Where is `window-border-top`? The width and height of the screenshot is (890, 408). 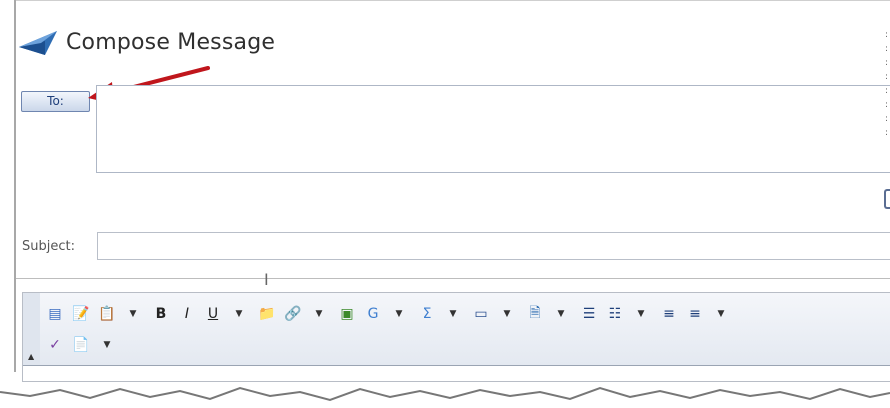 window-border-top is located at coordinates (452, 0).